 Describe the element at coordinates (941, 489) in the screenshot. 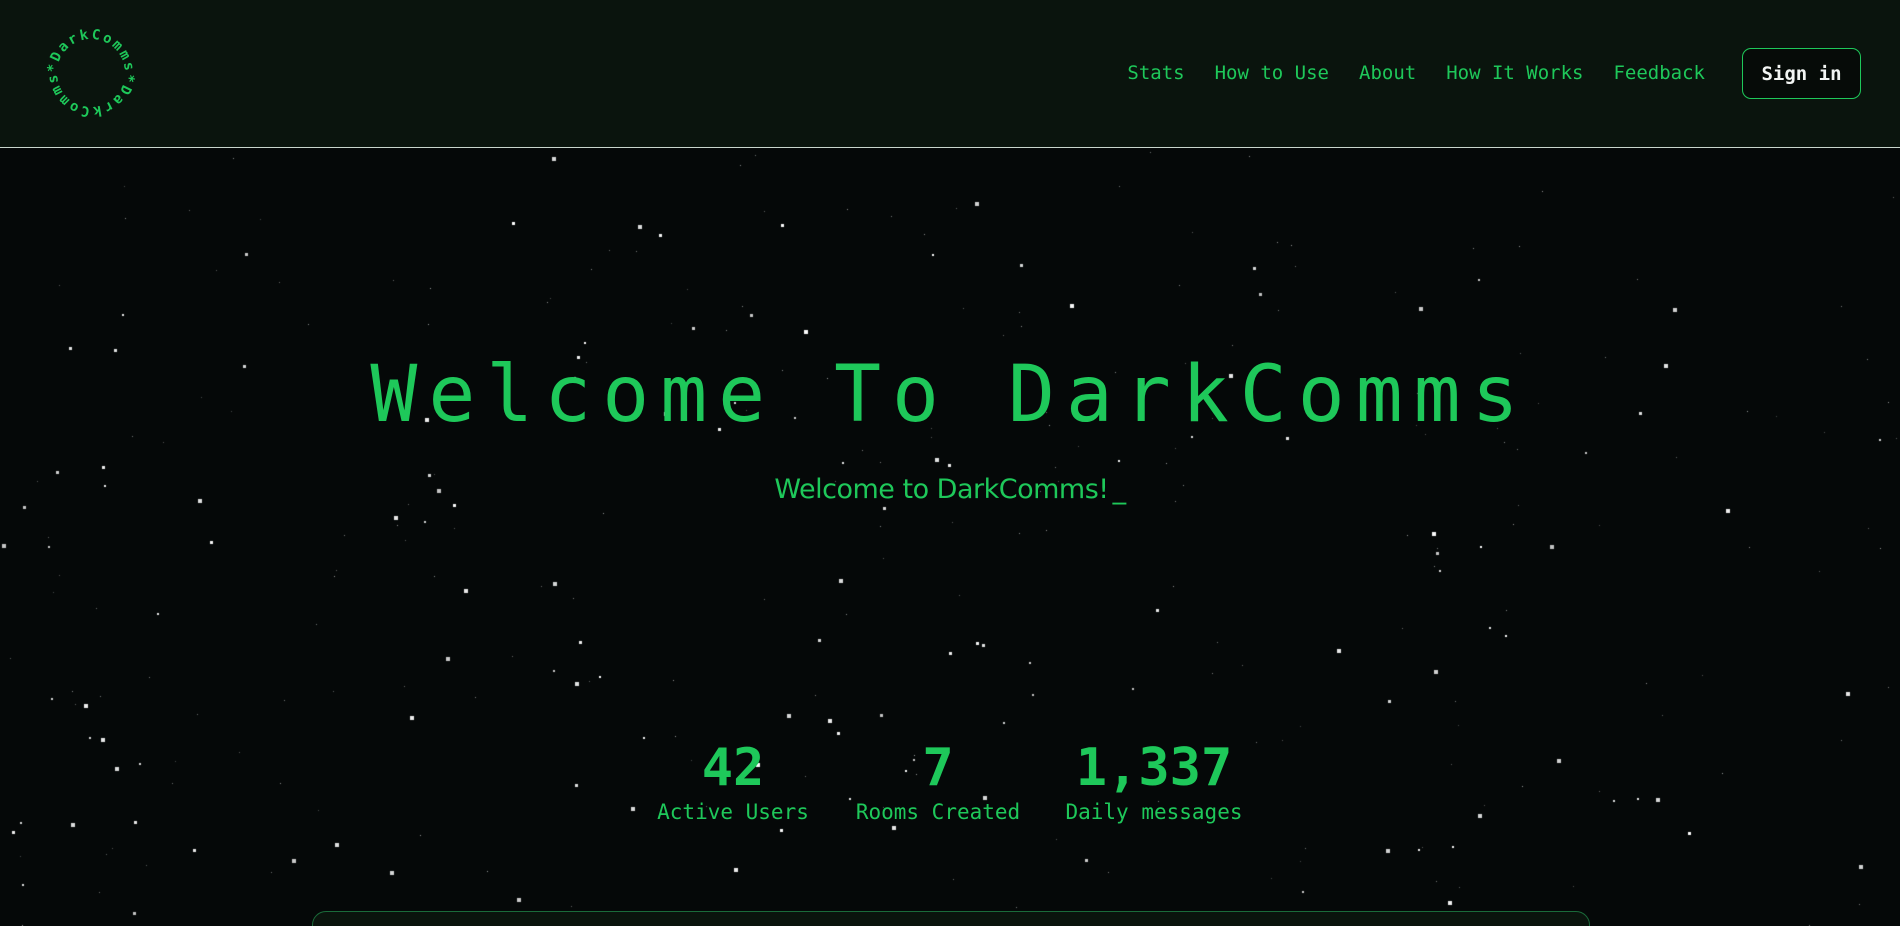

I see `hero-subtitle-text: Welcome to DarkComms!` at that location.